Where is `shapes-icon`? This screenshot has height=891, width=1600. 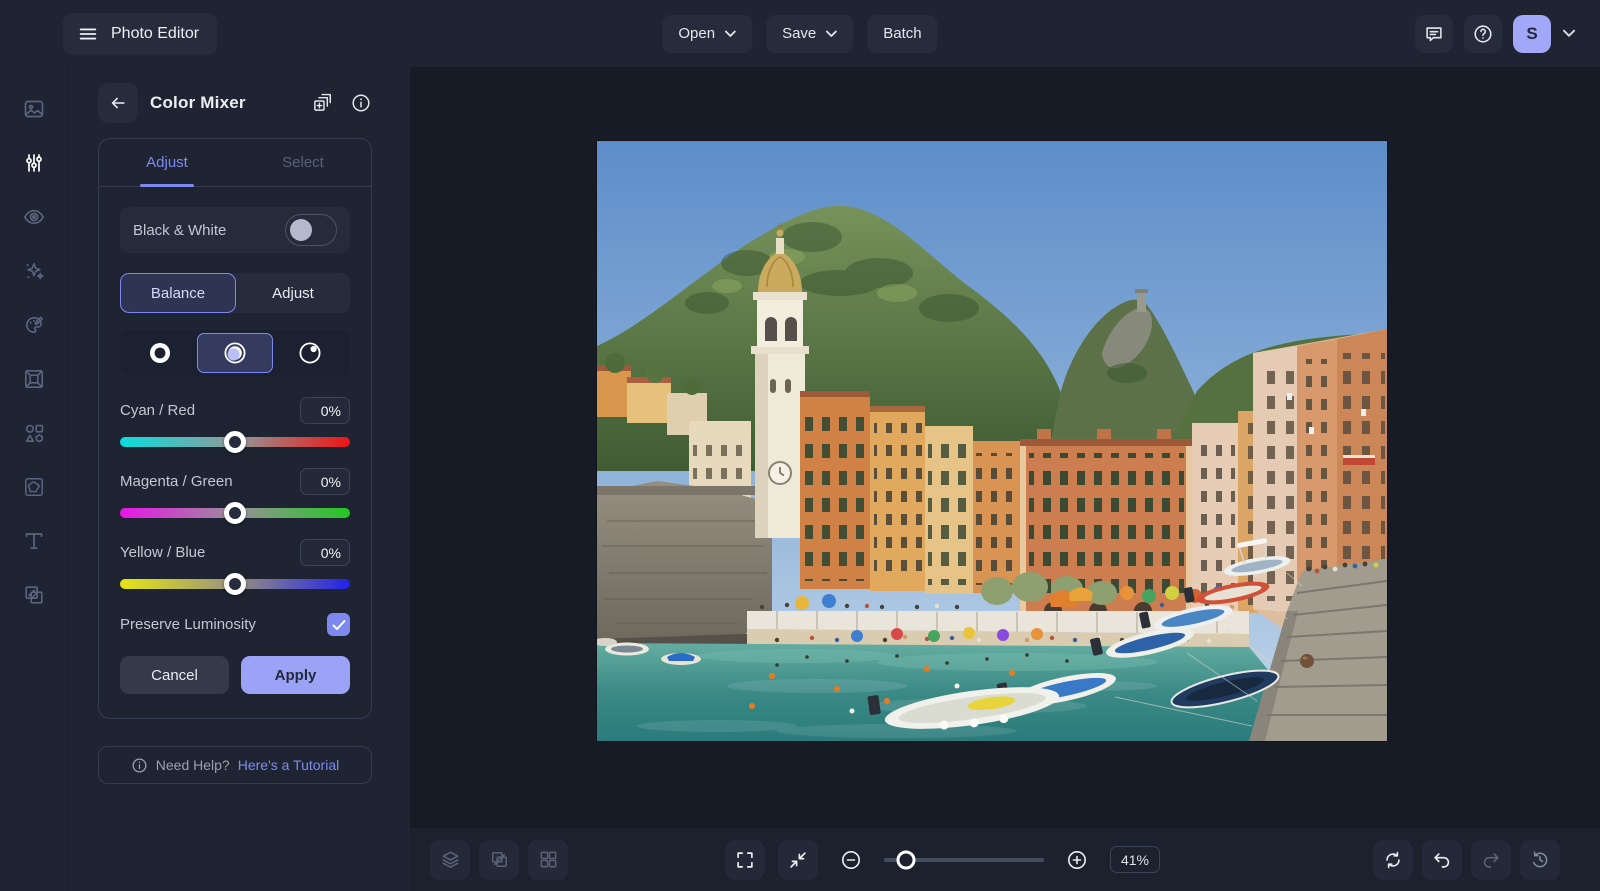 shapes-icon is located at coordinates (34, 433).